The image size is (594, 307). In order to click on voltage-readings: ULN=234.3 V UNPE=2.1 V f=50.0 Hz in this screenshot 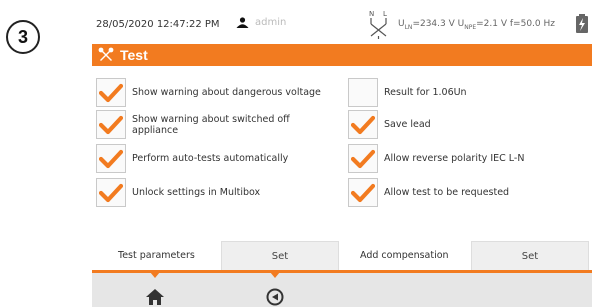, I will do `click(476, 25)`.